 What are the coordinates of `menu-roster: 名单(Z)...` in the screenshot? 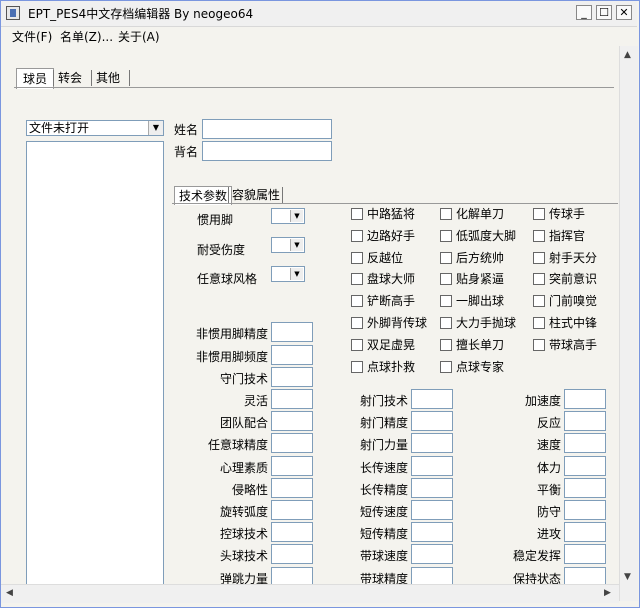 It's located at (86, 36).